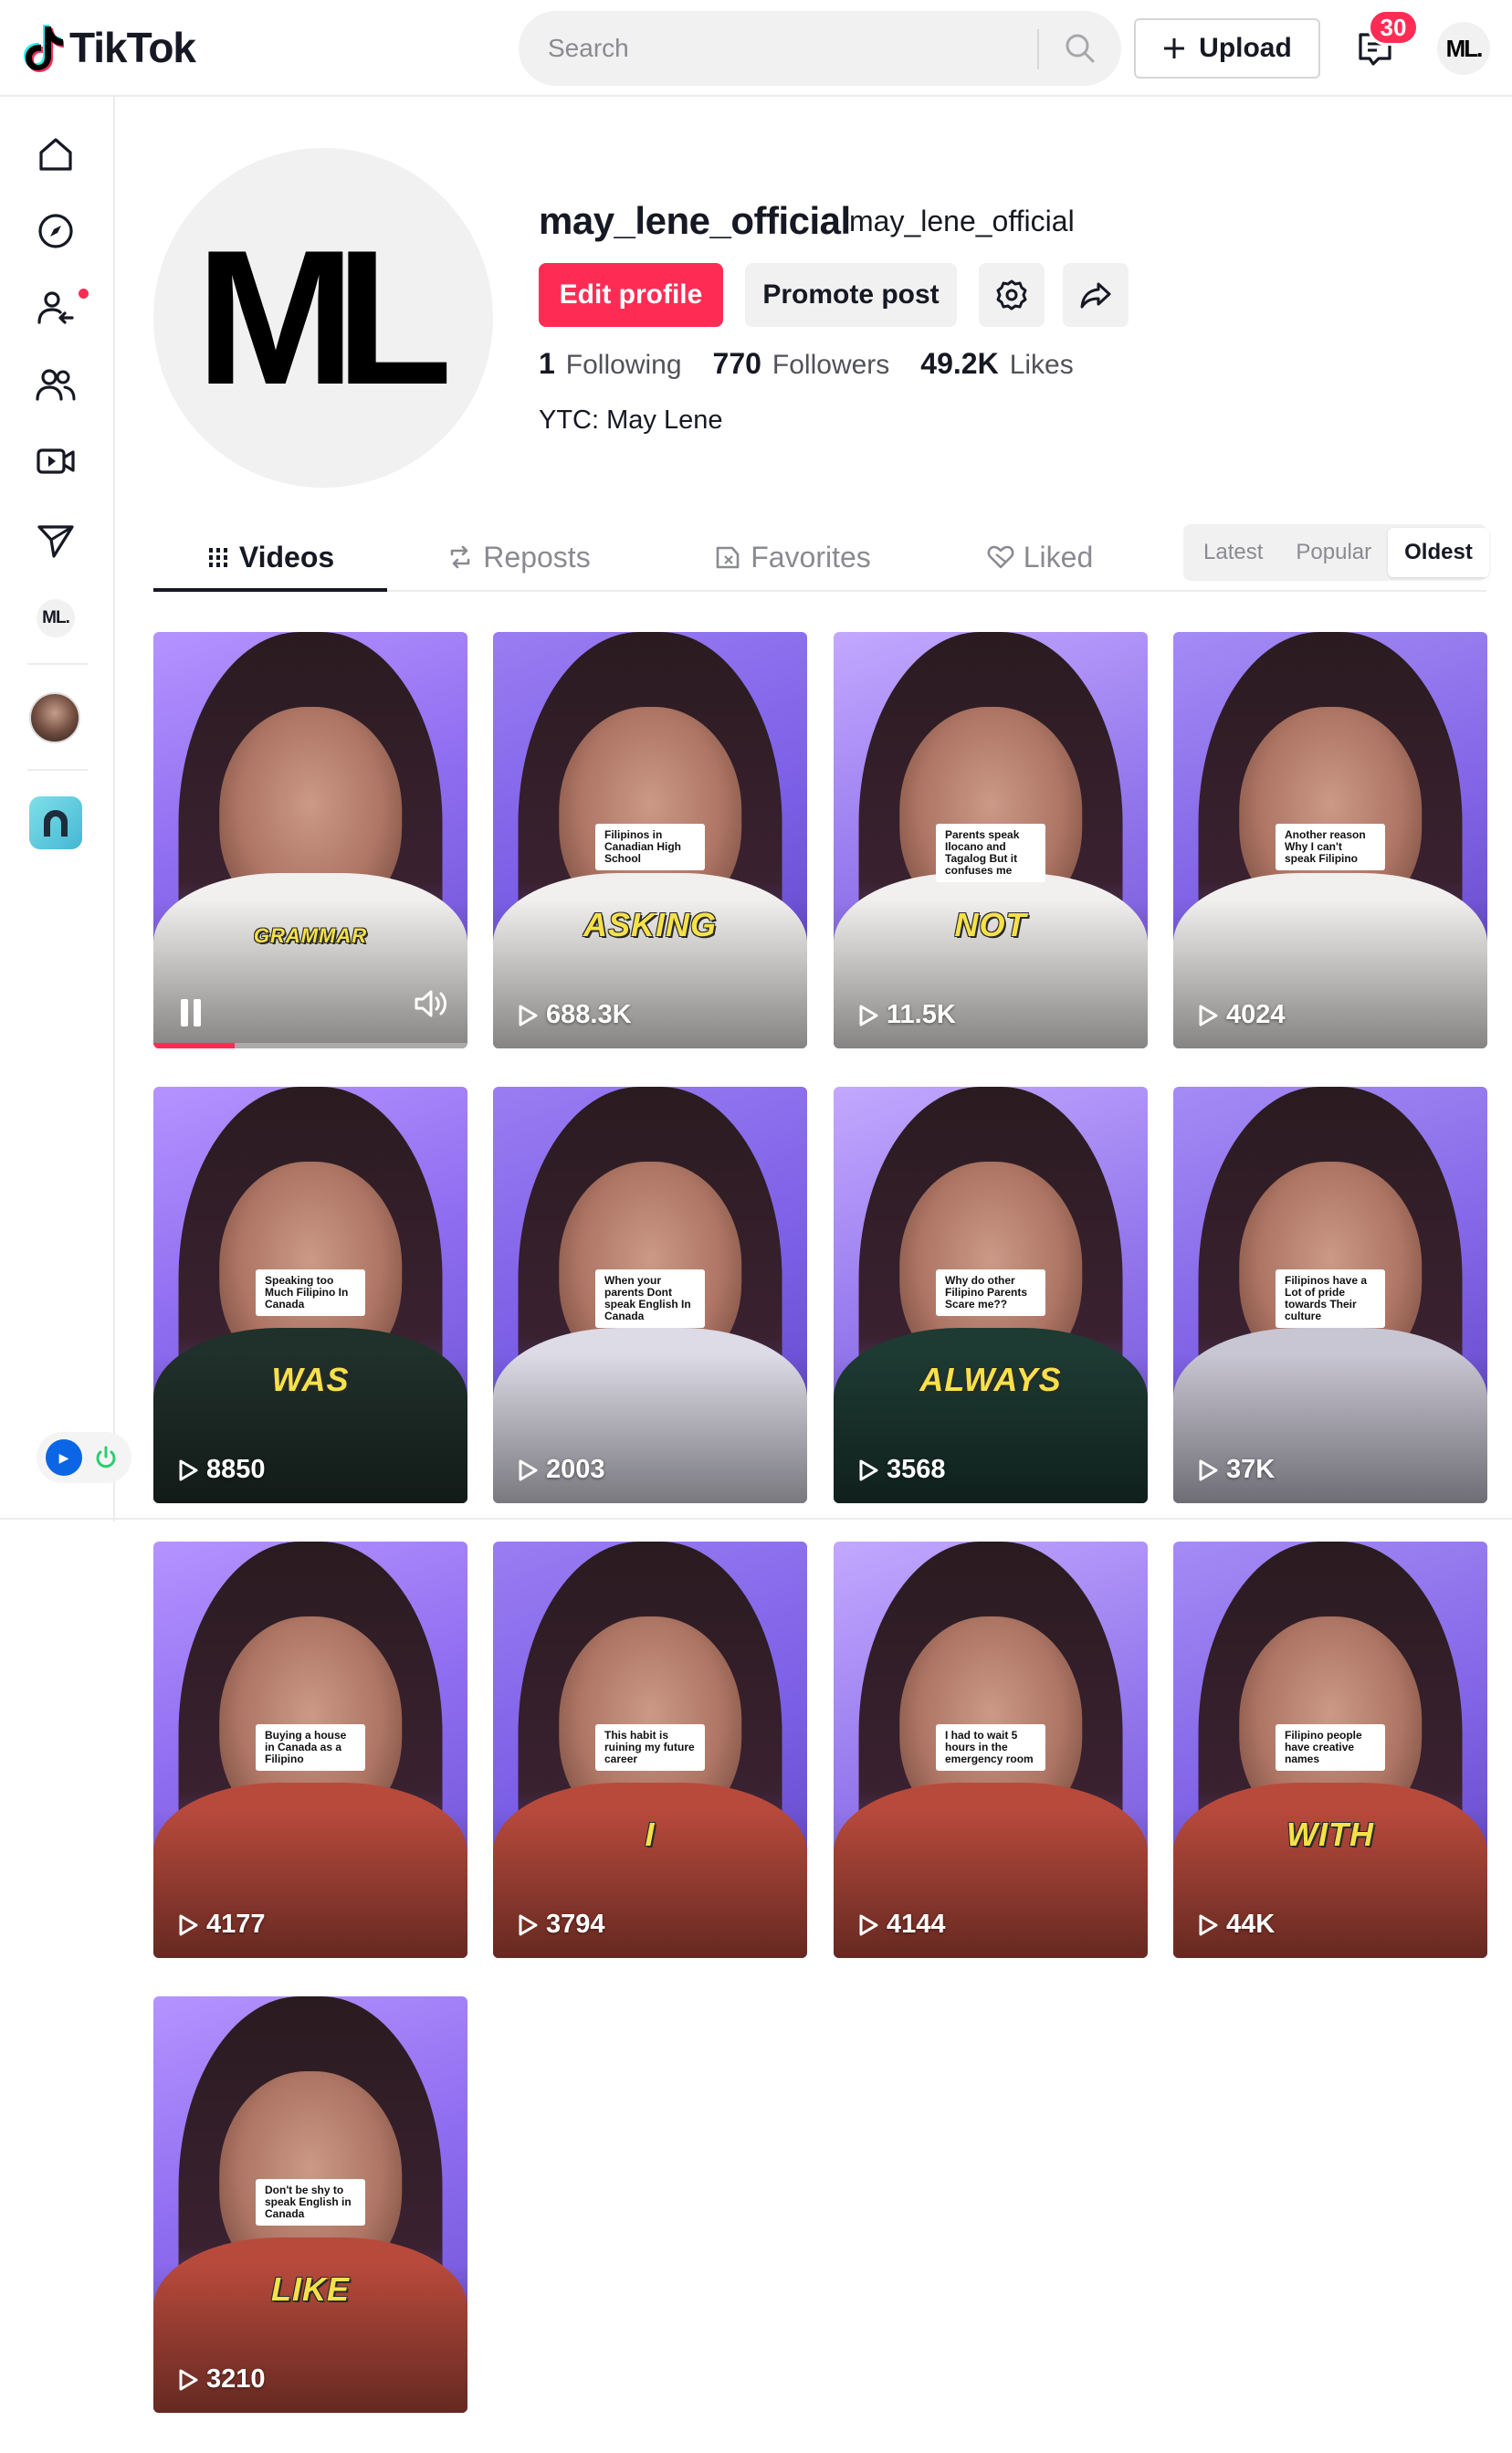 This screenshot has width=1512, height=2453. What do you see at coordinates (310, 840) in the screenshot?
I see `video-thumbnail: GRAMMAR` at bounding box center [310, 840].